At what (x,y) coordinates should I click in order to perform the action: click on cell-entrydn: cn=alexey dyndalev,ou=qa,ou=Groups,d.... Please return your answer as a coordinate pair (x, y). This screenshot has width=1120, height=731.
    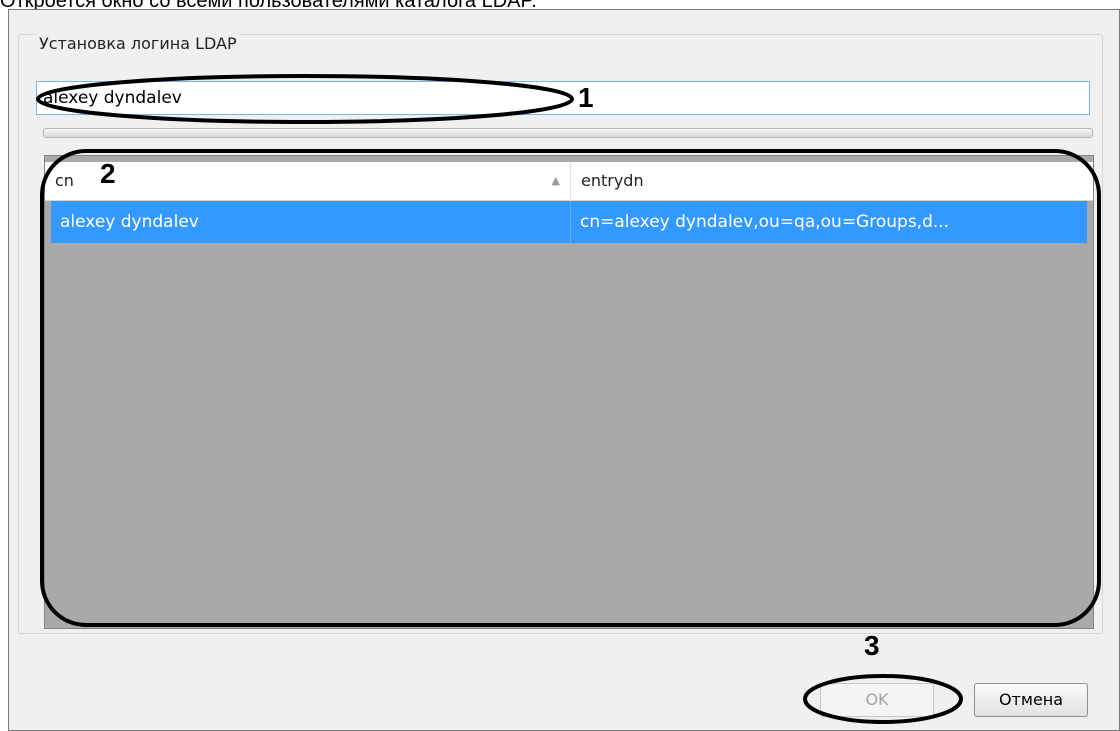
    Looking at the image, I should click on (765, 222).